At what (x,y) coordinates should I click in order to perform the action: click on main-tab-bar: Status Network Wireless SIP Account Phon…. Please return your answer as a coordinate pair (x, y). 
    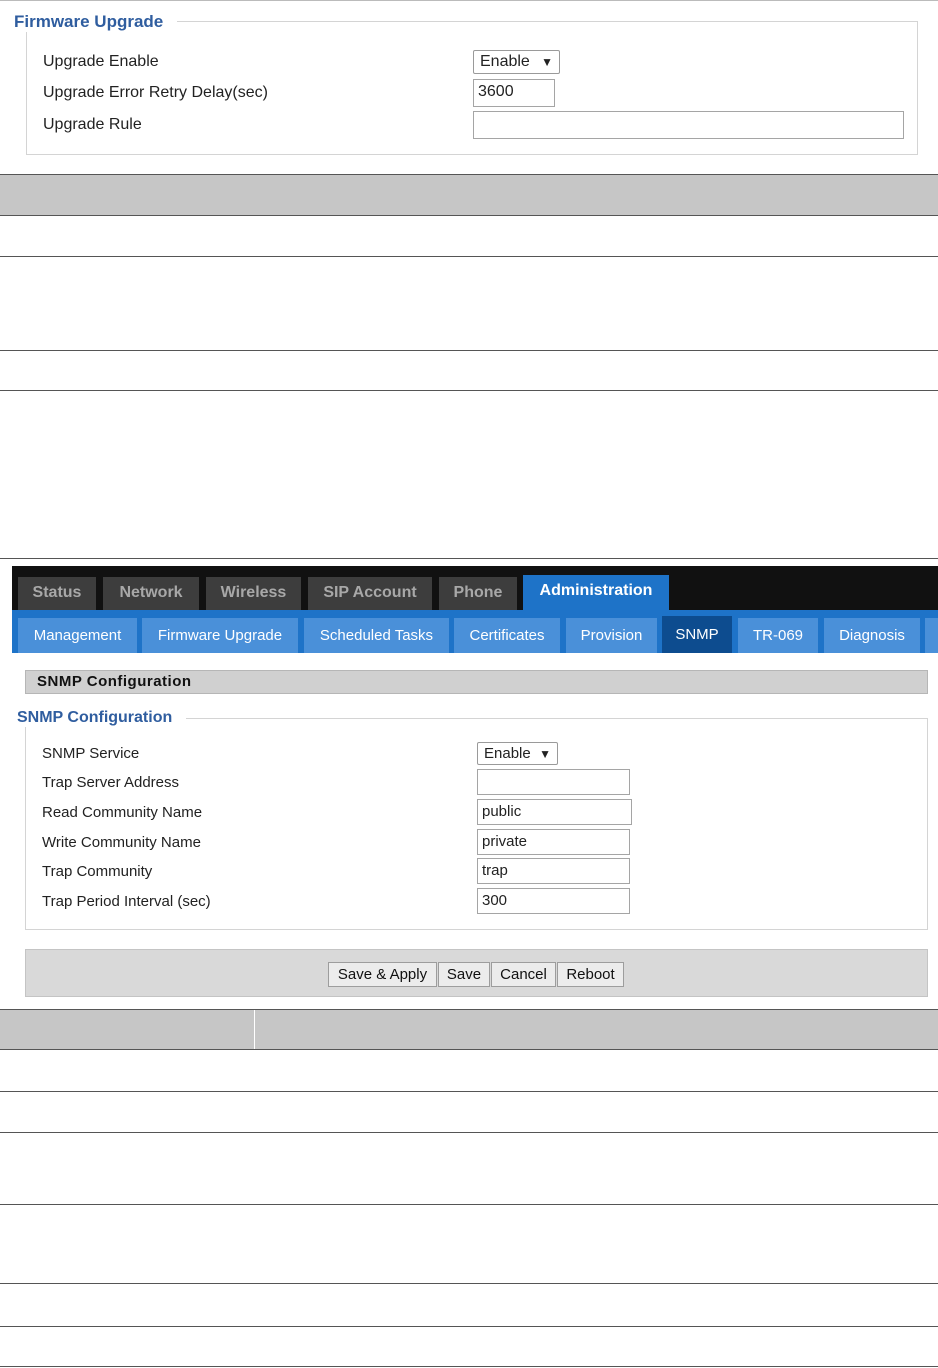
    Looking at the image, I should click on (475, 588).